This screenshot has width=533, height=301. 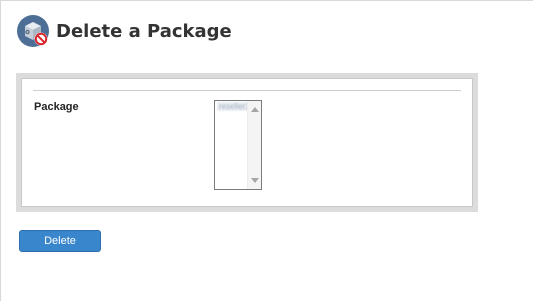 What do you see at coordinates (33, 31) in the screenshot?
I see `package-delete-icon` at bounding box center [33, 31].